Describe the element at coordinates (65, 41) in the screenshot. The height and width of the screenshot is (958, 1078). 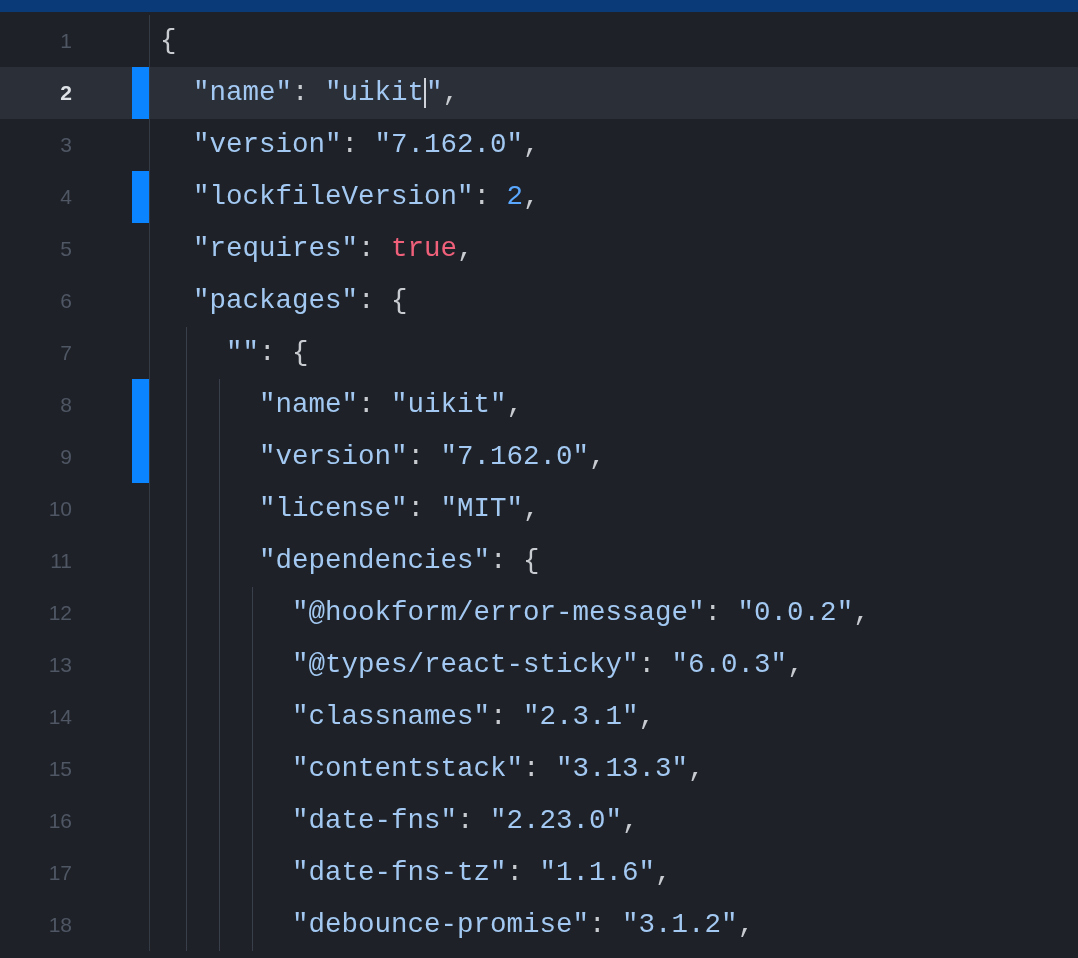
I see `line-number: 1` at that location.